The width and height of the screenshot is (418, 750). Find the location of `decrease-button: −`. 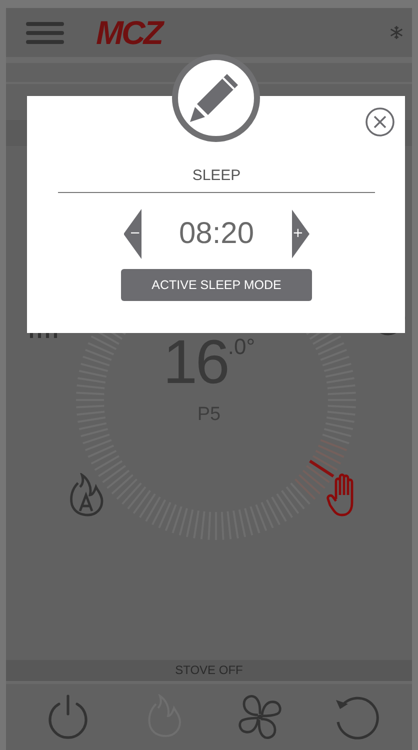

decrease-button: − is located at coordinates (133, 234).